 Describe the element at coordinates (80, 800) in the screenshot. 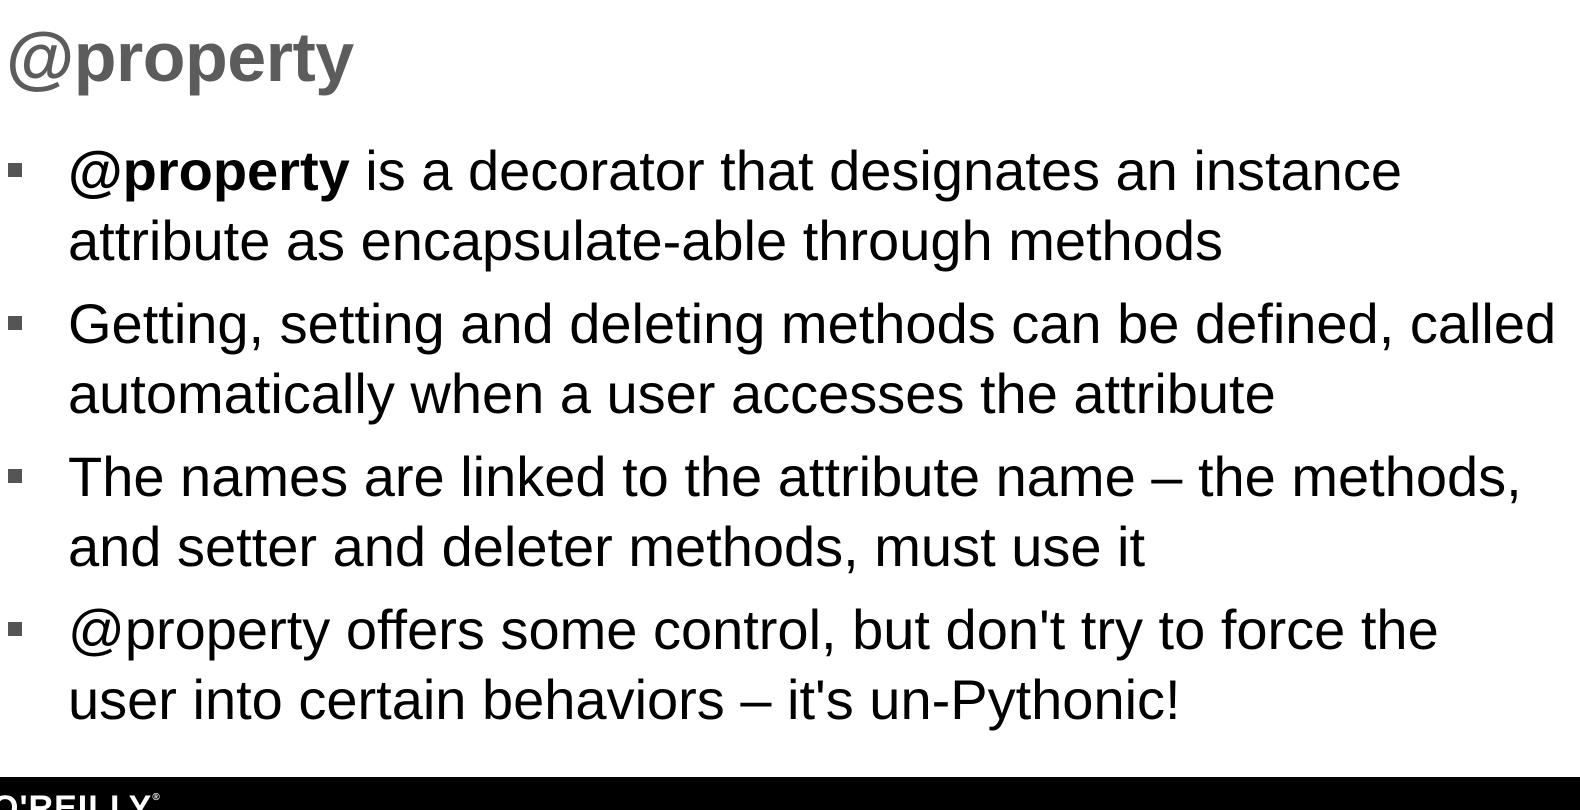

I see `oreilly-logo: O'REILLY®` at that location.